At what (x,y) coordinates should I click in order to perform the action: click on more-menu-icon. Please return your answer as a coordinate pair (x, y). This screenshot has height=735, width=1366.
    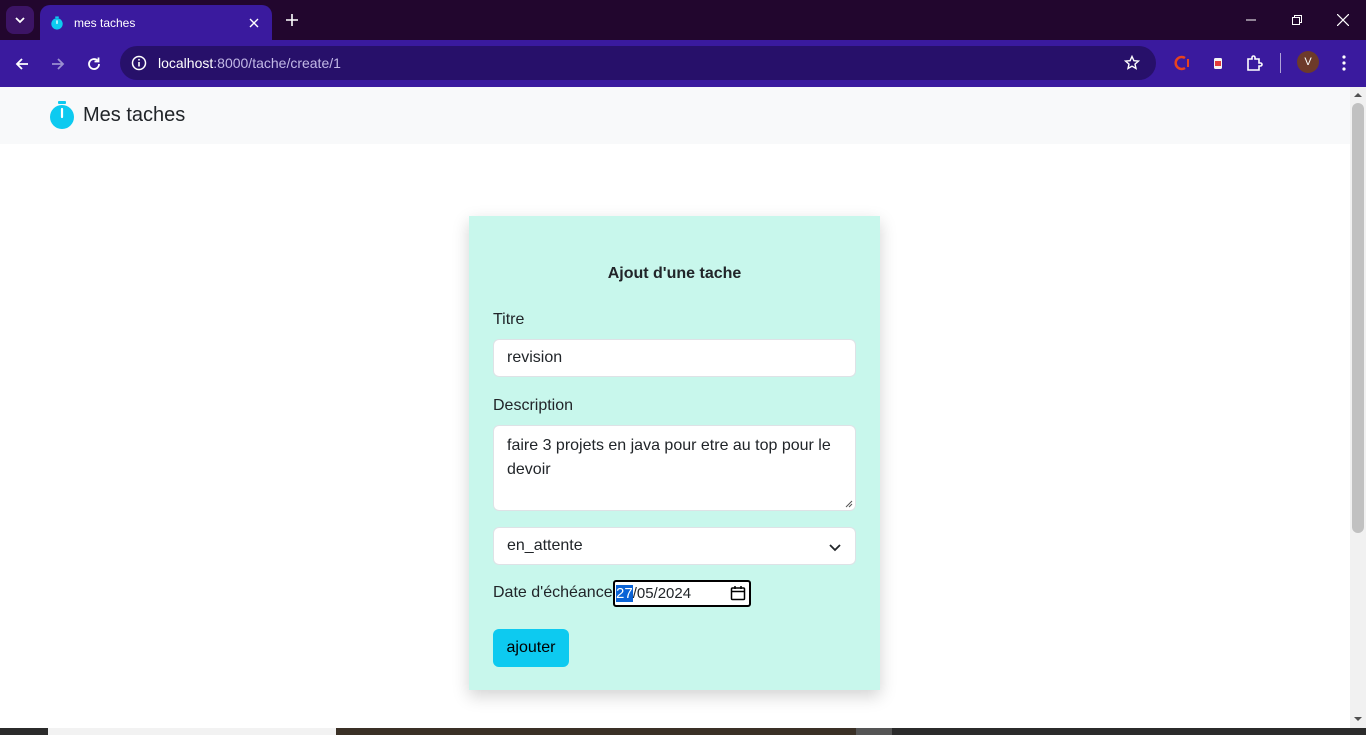
    Looking at the image, I should click on (1344, 63).